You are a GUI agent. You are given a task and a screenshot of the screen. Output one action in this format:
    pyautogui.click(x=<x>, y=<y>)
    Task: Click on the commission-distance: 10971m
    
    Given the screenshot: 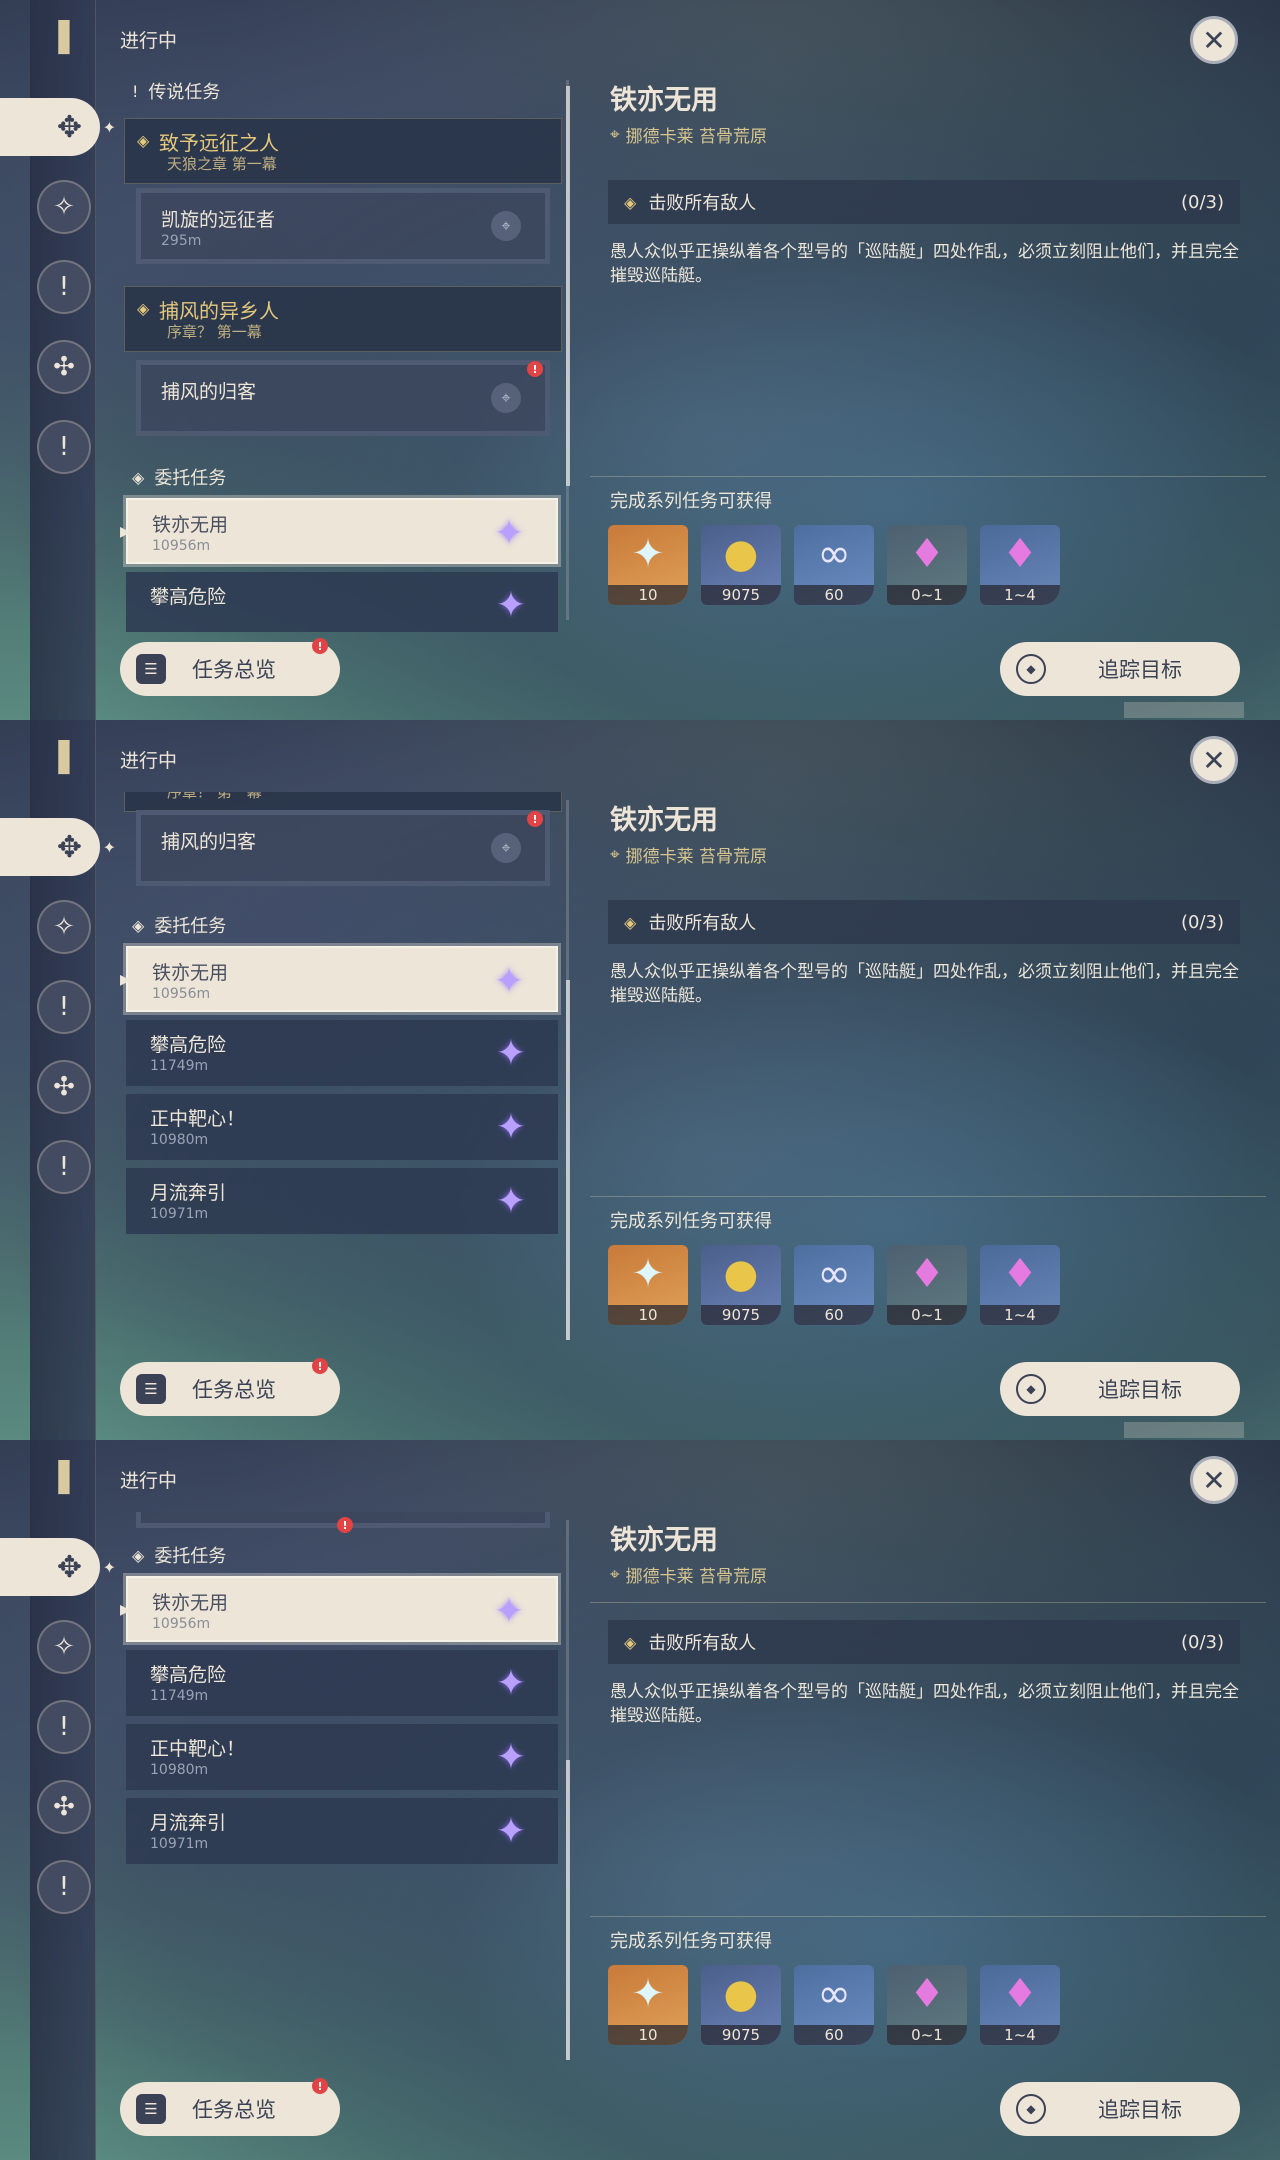 What is the action you would take?
    pyautogui.click(x=179, y=1844)
    